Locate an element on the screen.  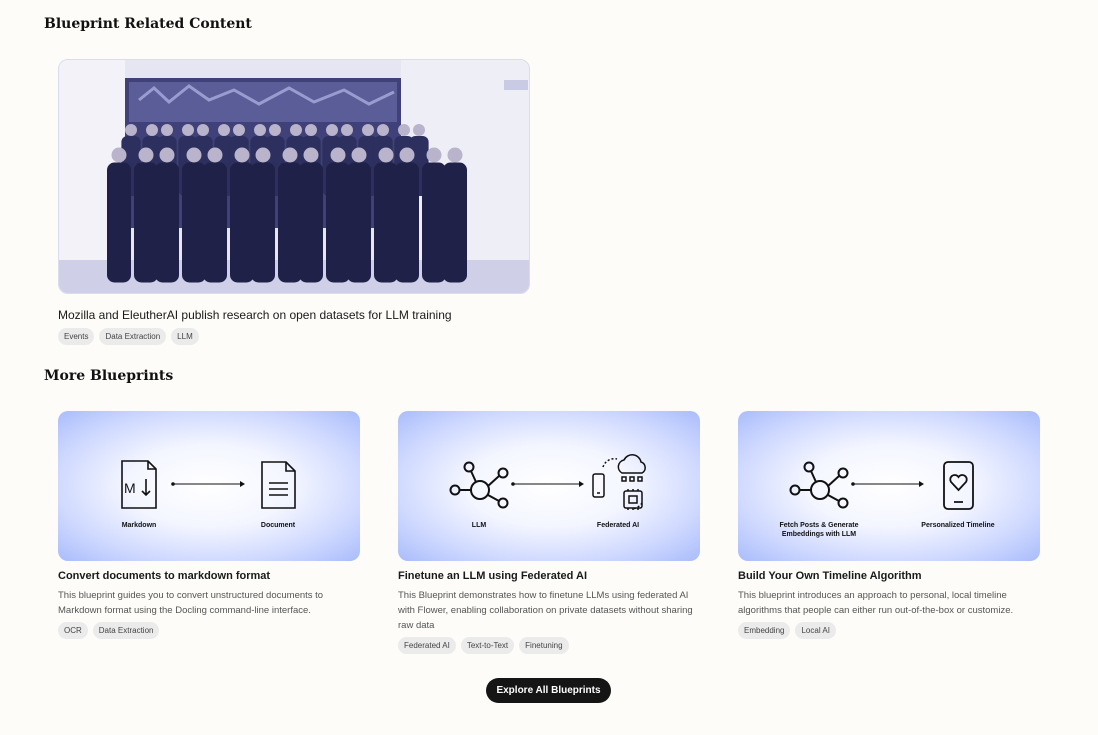
blueprint-thumbnail: M Markdown Document is located at coordinates (209, 486).